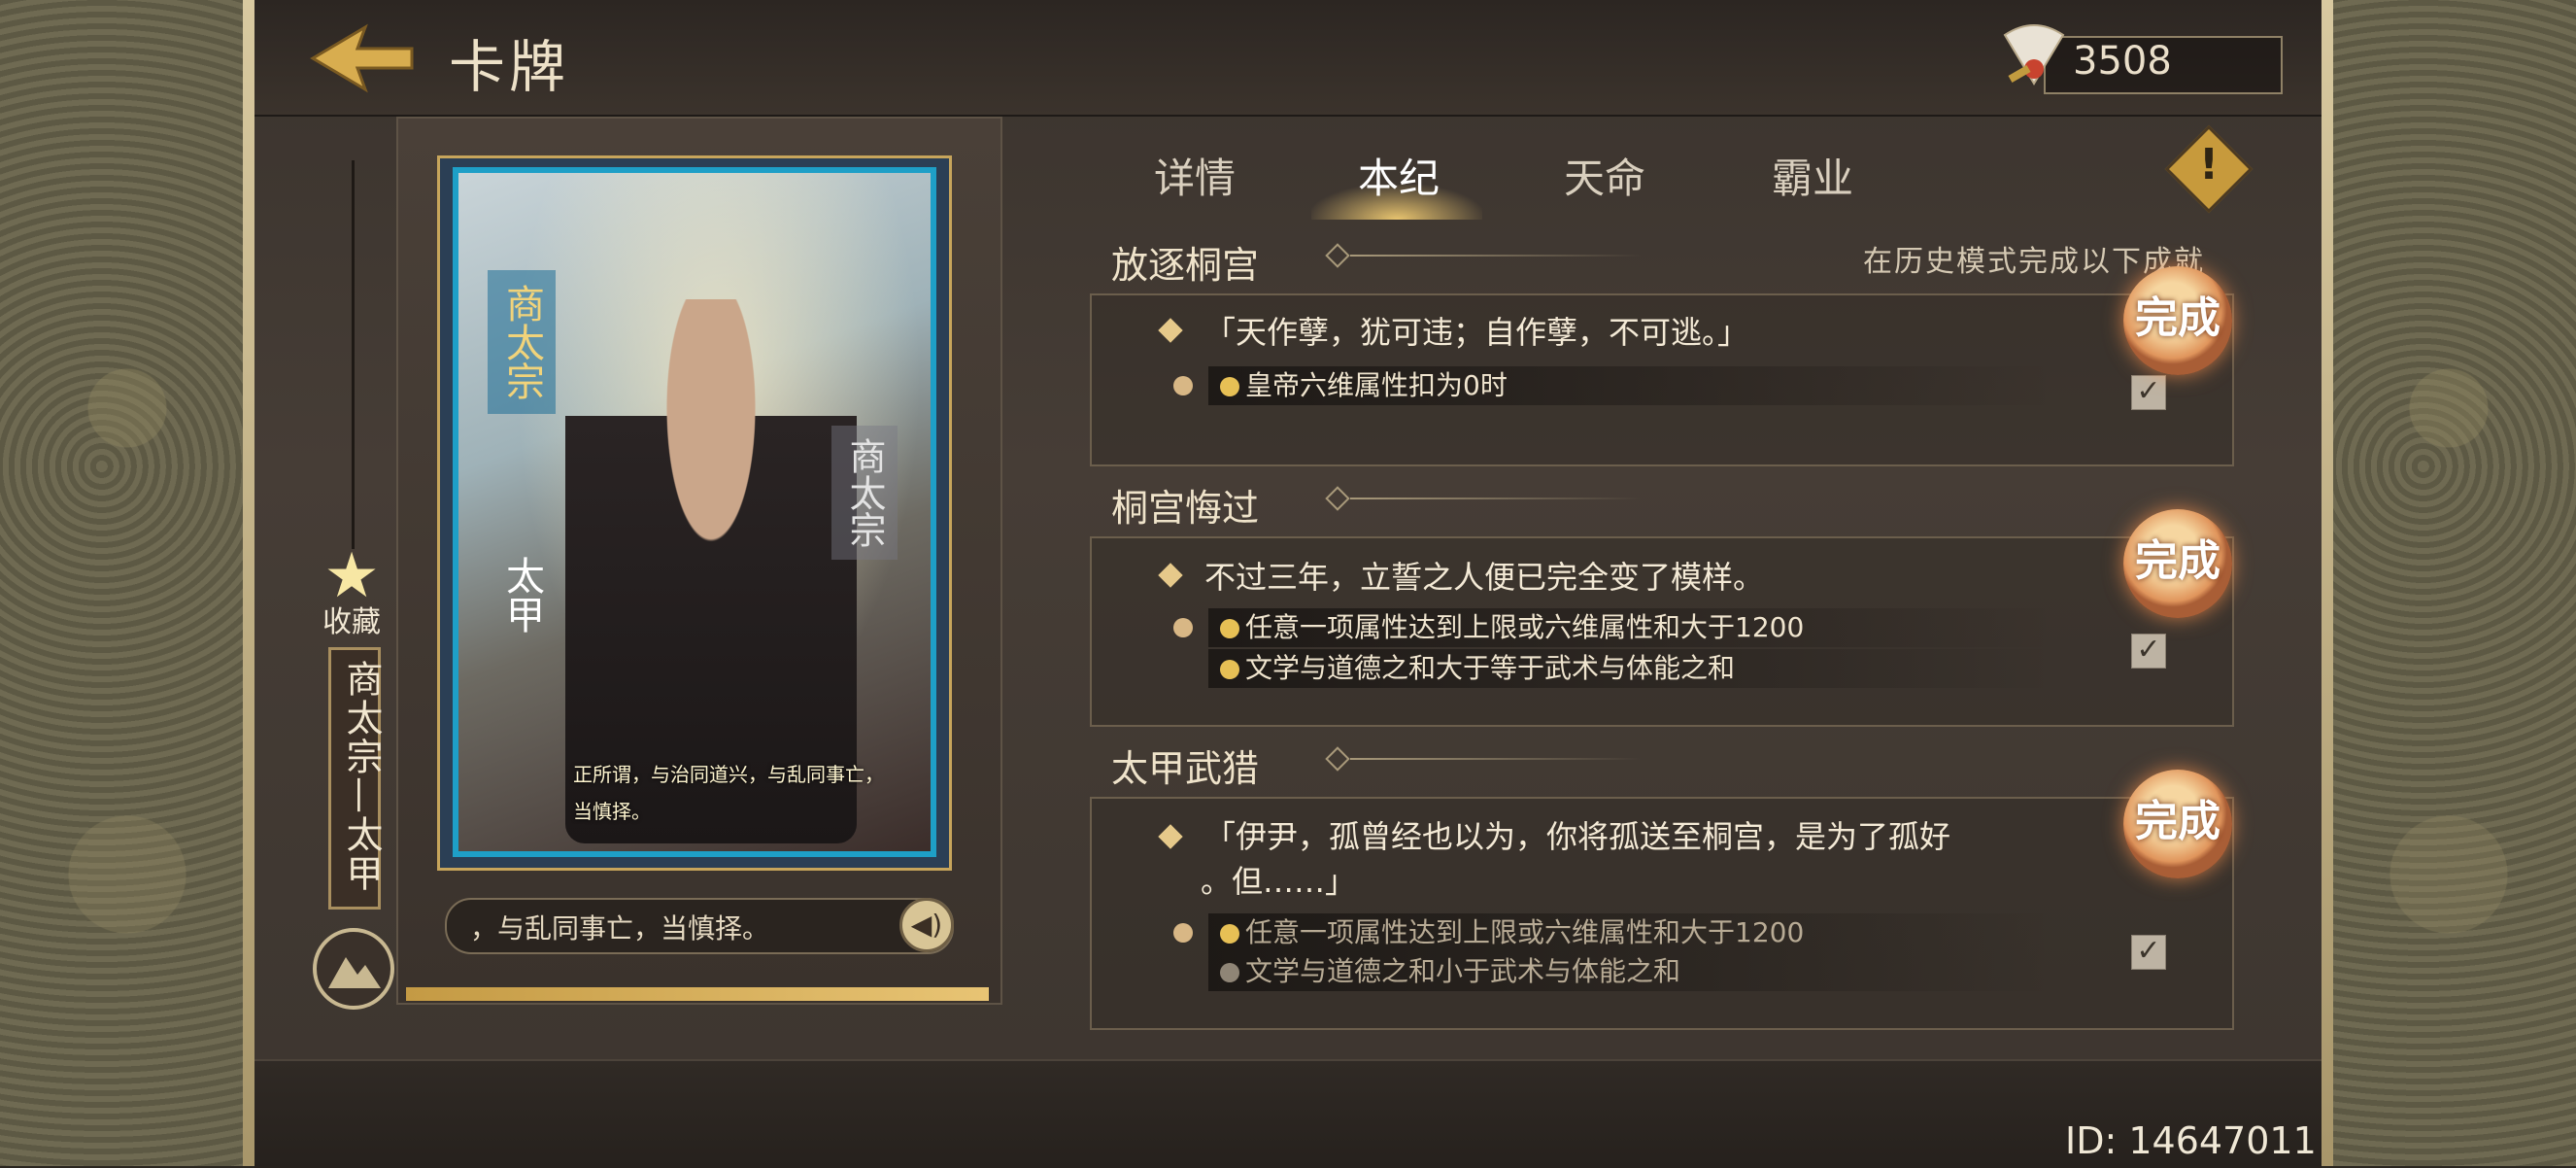 The image size is (2576, 1168). I want to click on right-frame-border, so click(2327, 583).